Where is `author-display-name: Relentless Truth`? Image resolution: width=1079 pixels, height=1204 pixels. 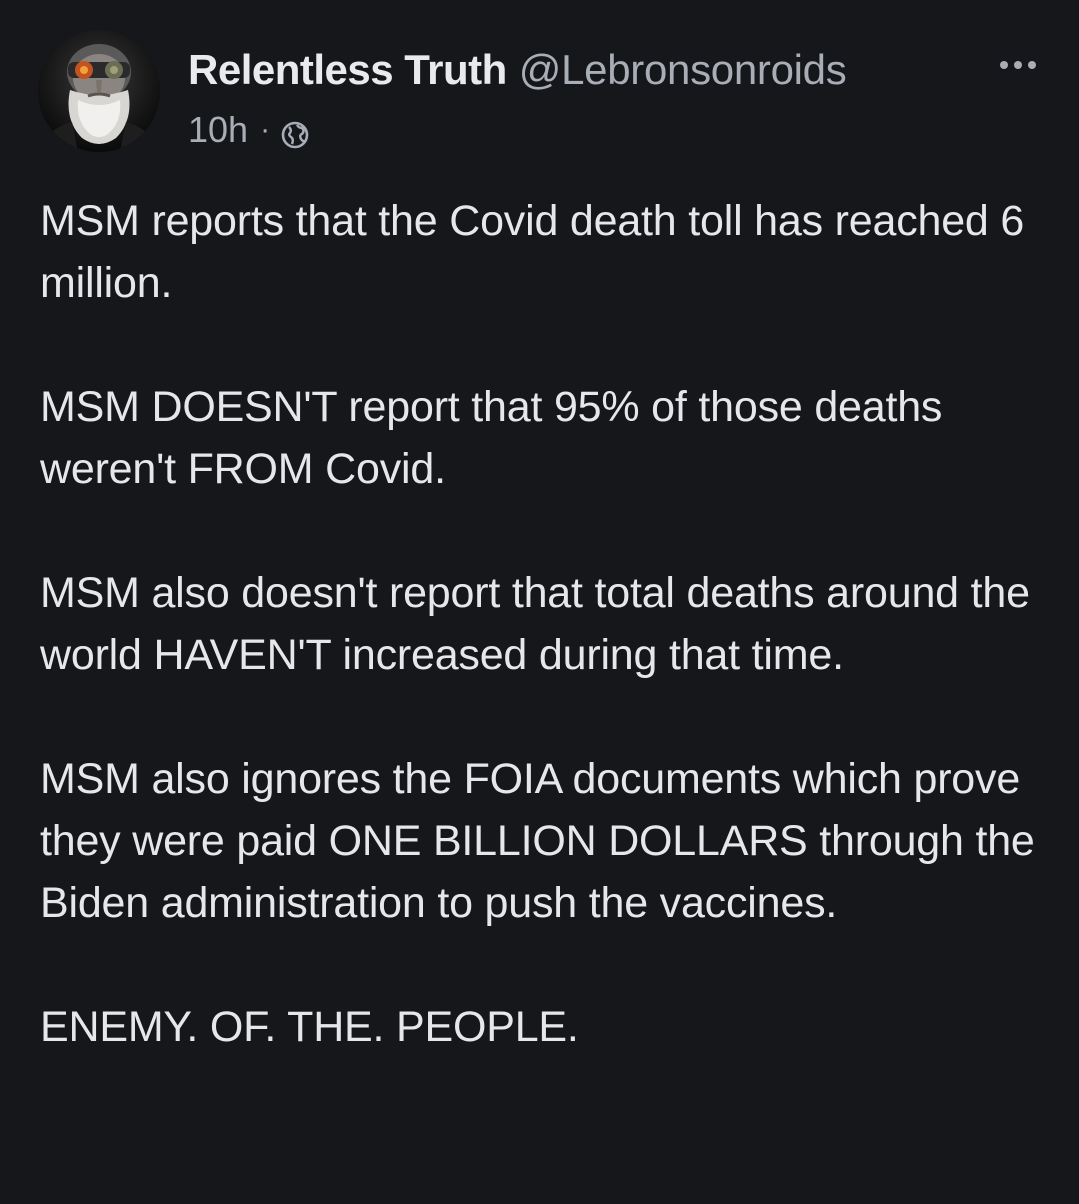 author-display-name: Relentless Truth is located at coordinates (347, 69).